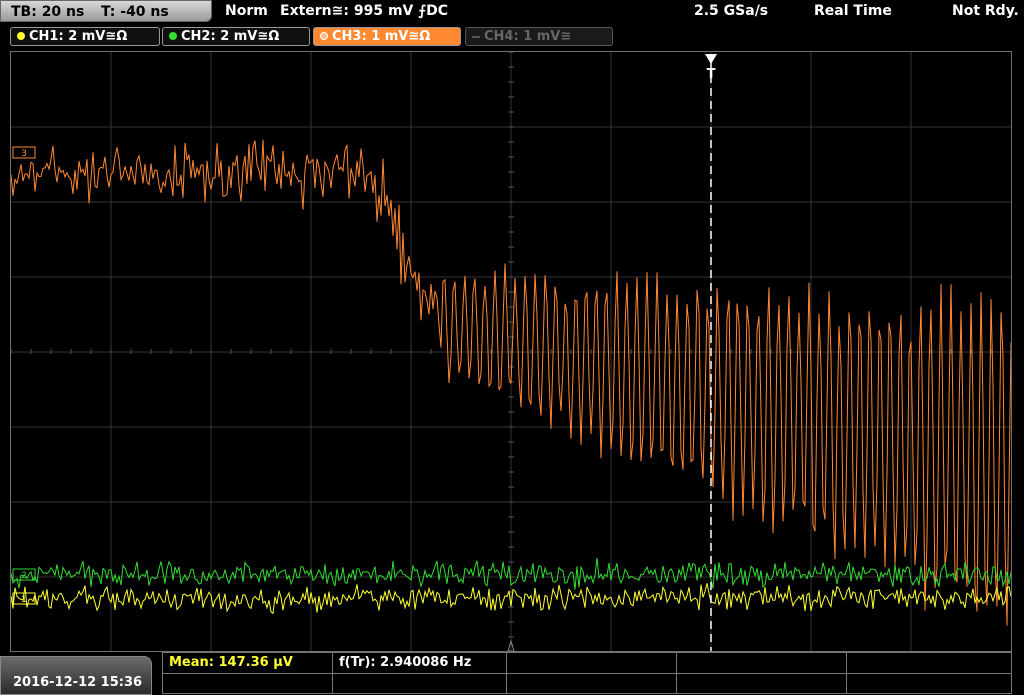  I want to click on date-time: 2016-12-12 15:36, so click(78, 682).